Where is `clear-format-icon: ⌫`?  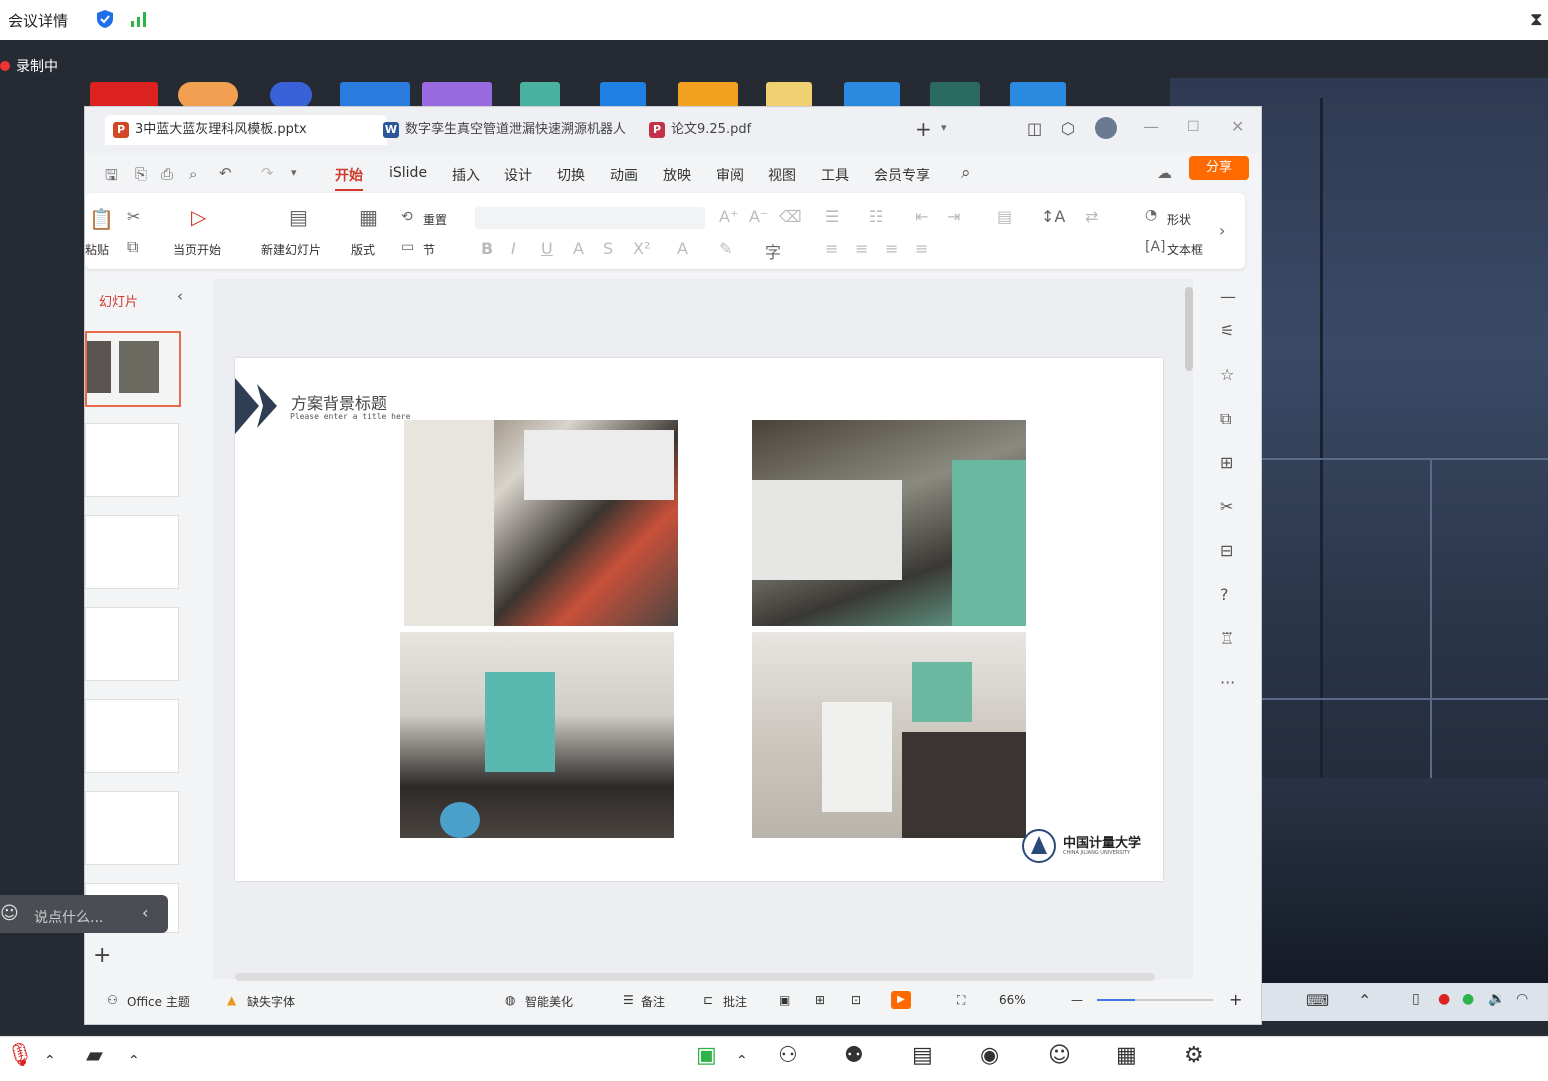
clear-format-icon: ⌫ is located at coordinates (790, 216).